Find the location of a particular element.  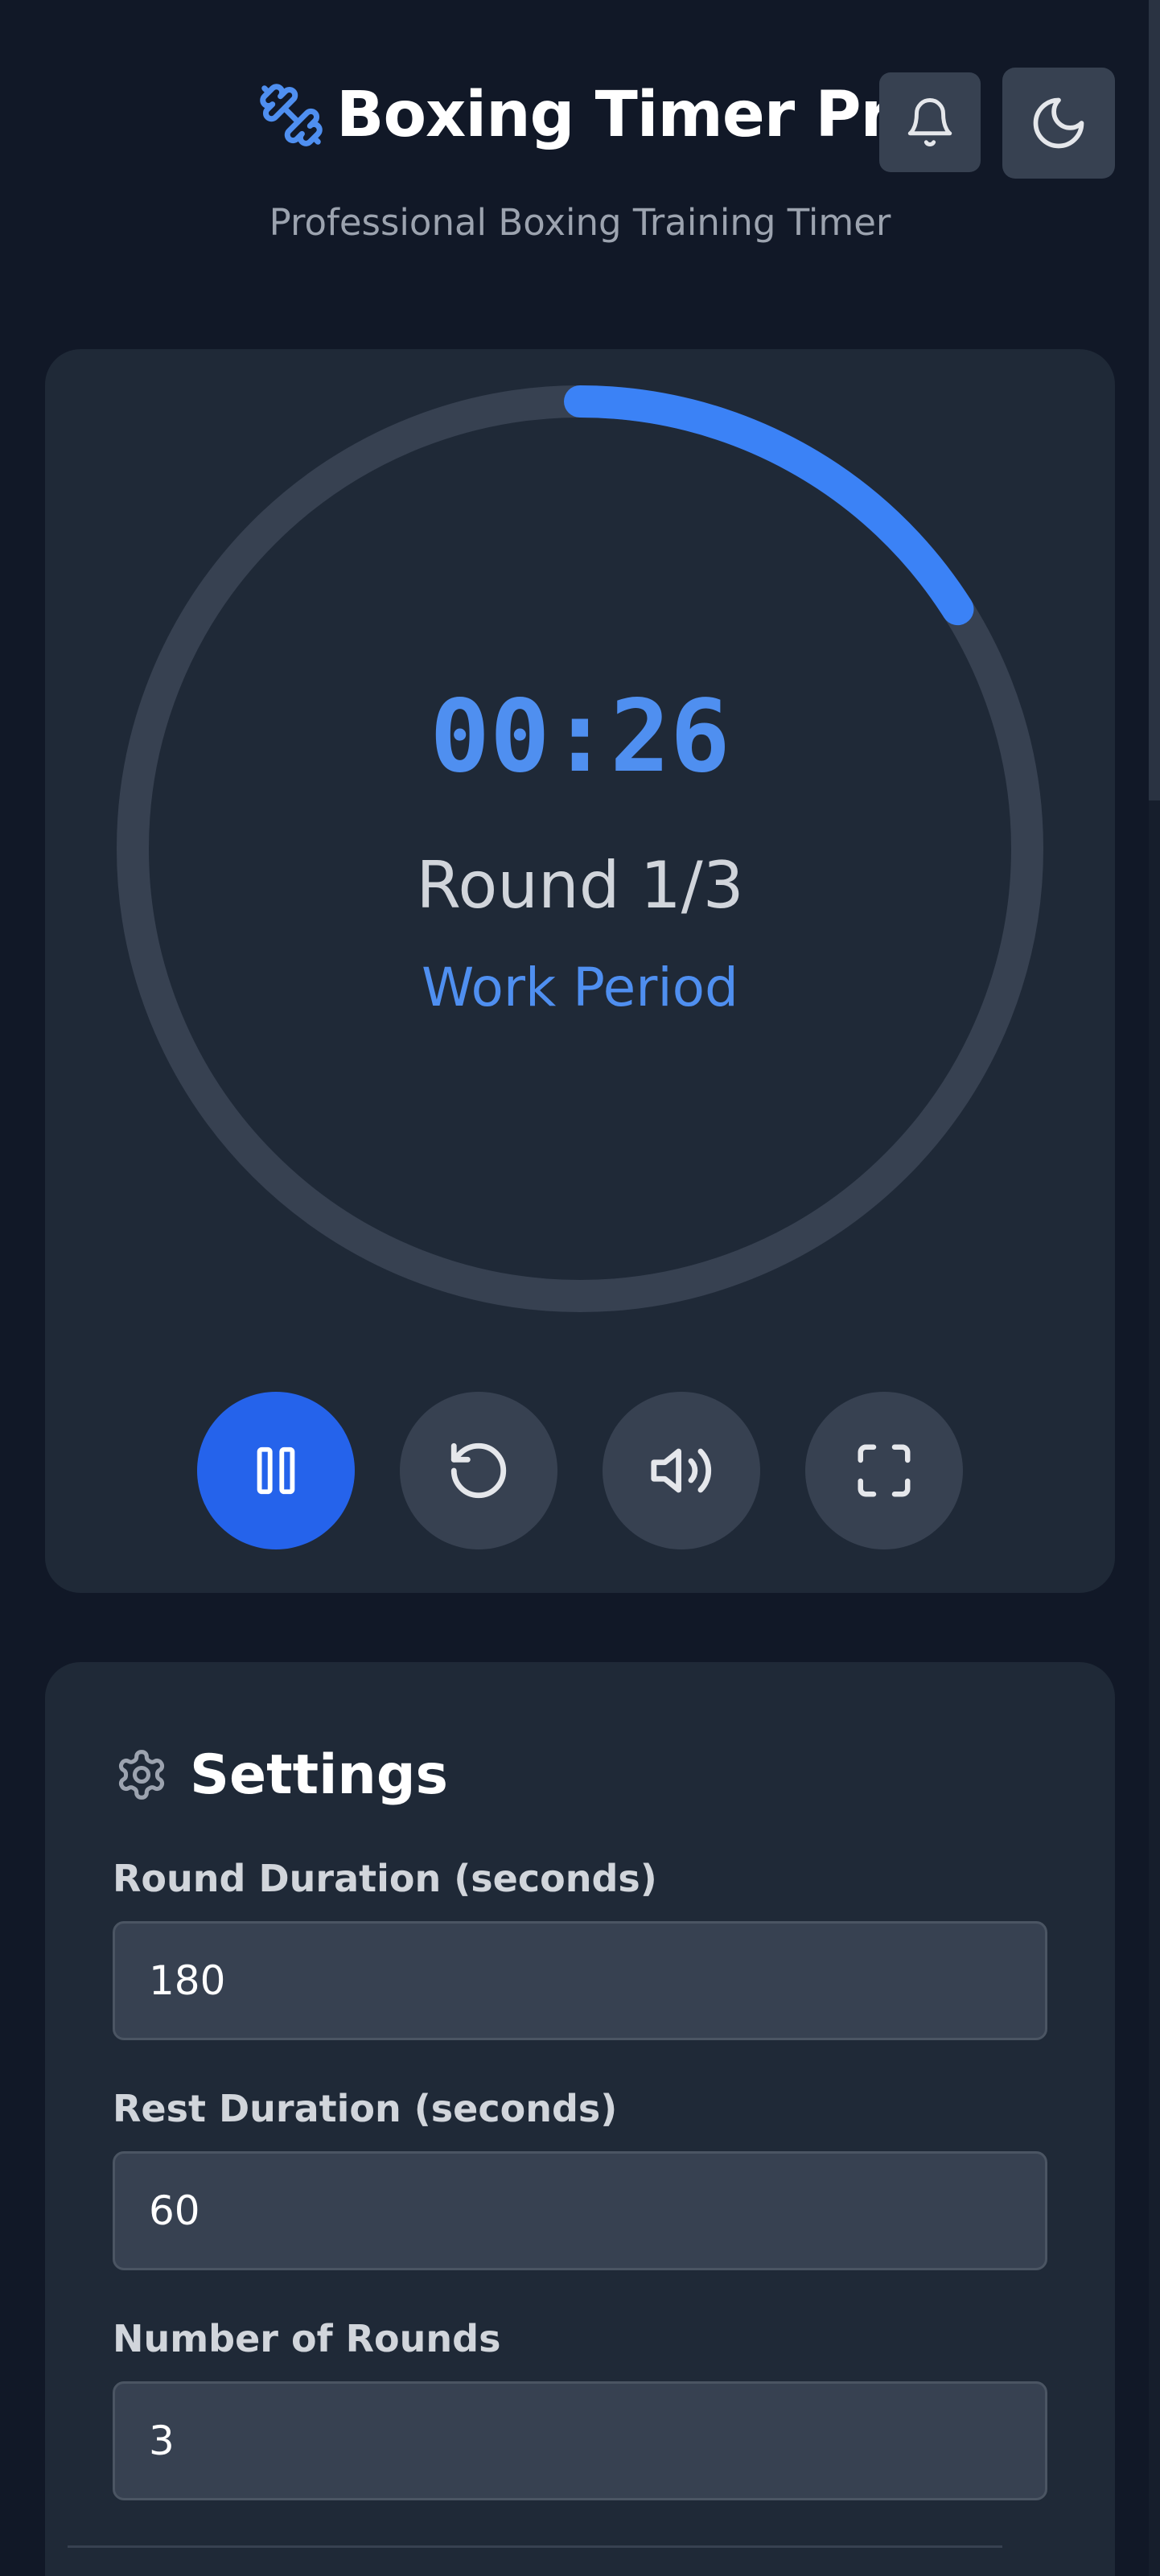

notifications-button is located at coordinates (930, 122).